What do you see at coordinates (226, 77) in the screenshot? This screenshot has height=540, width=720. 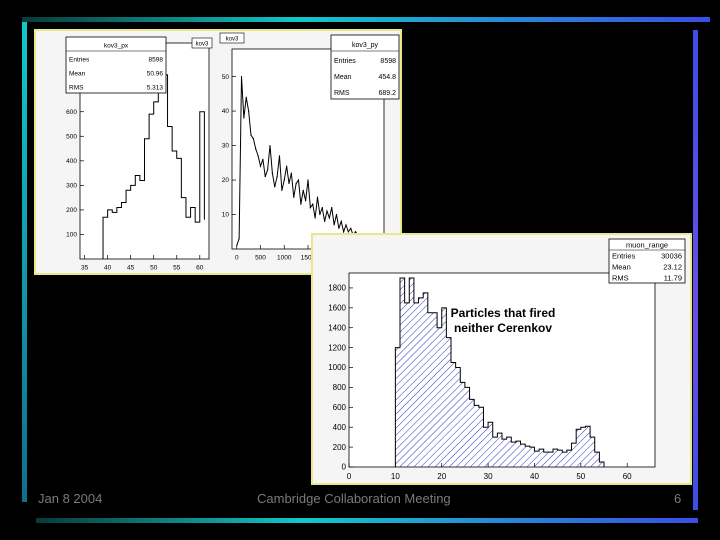 I see `y-tick-label: 50` at bounding box center [226, 77].